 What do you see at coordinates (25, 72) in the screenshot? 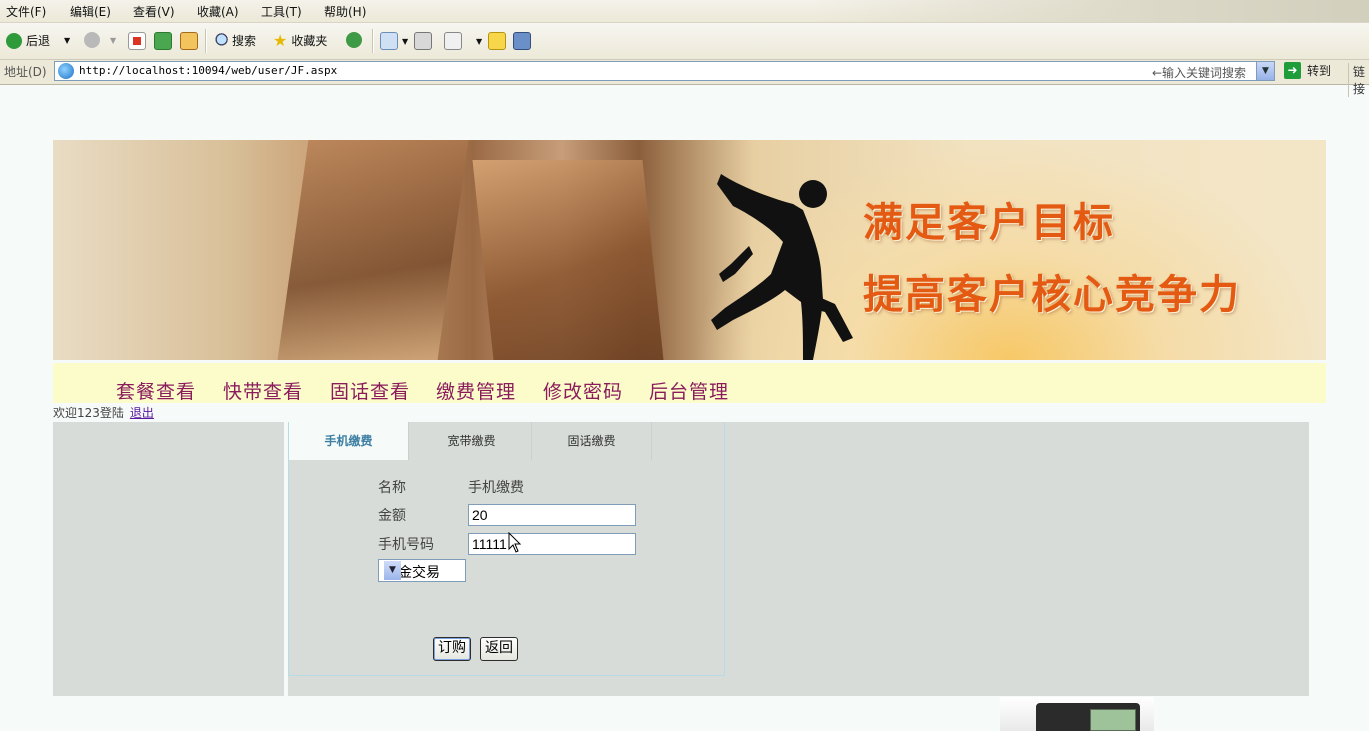
I see `address-label: 地址(D)` at bounding box center [25, 72].